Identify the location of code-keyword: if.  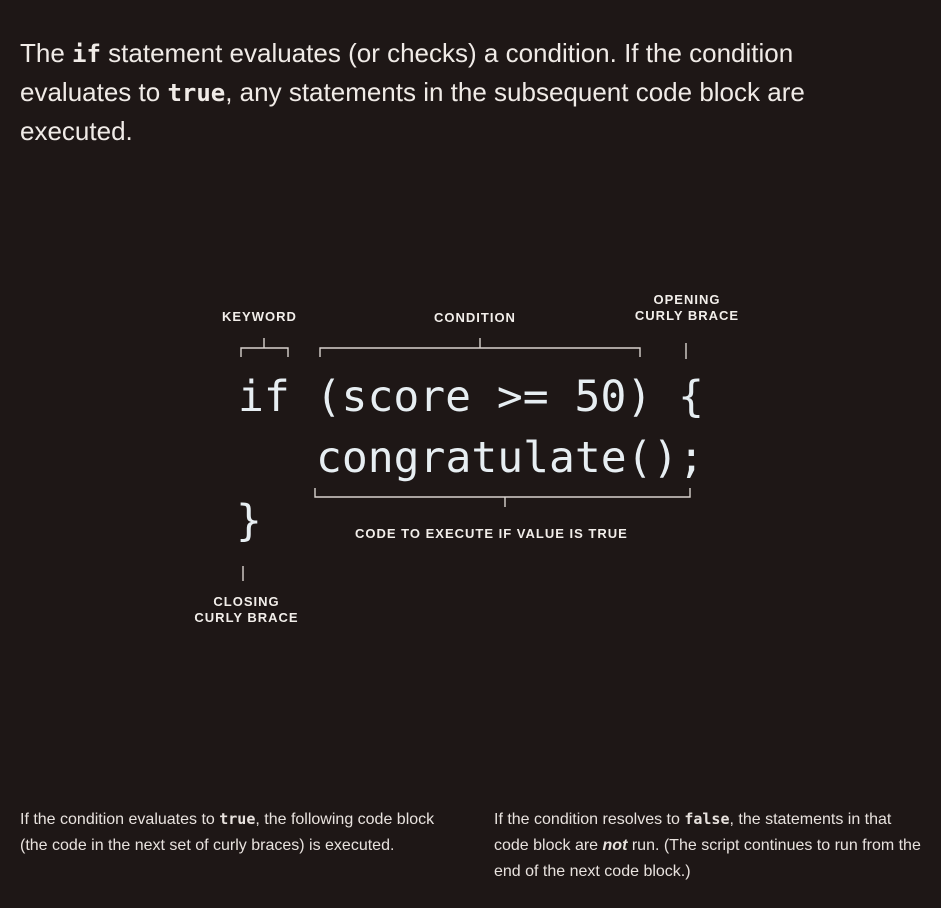
(264, 397).